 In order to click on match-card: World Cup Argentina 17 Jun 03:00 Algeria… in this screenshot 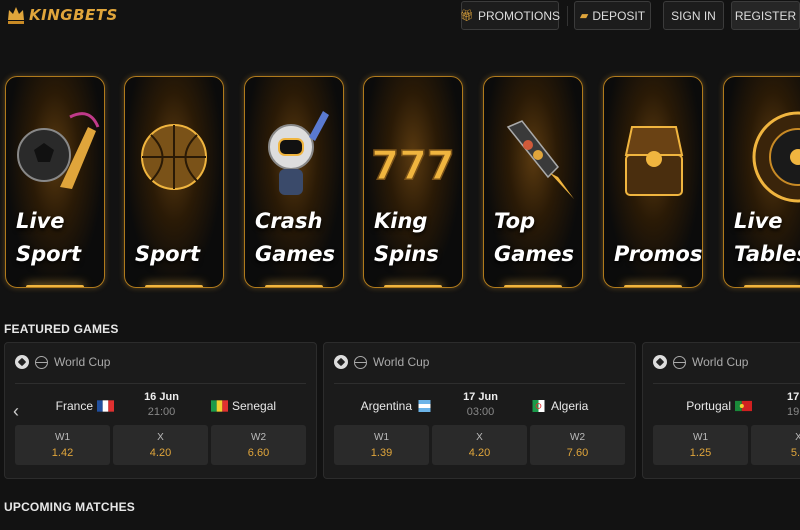, I will do `click(479, 410)`.